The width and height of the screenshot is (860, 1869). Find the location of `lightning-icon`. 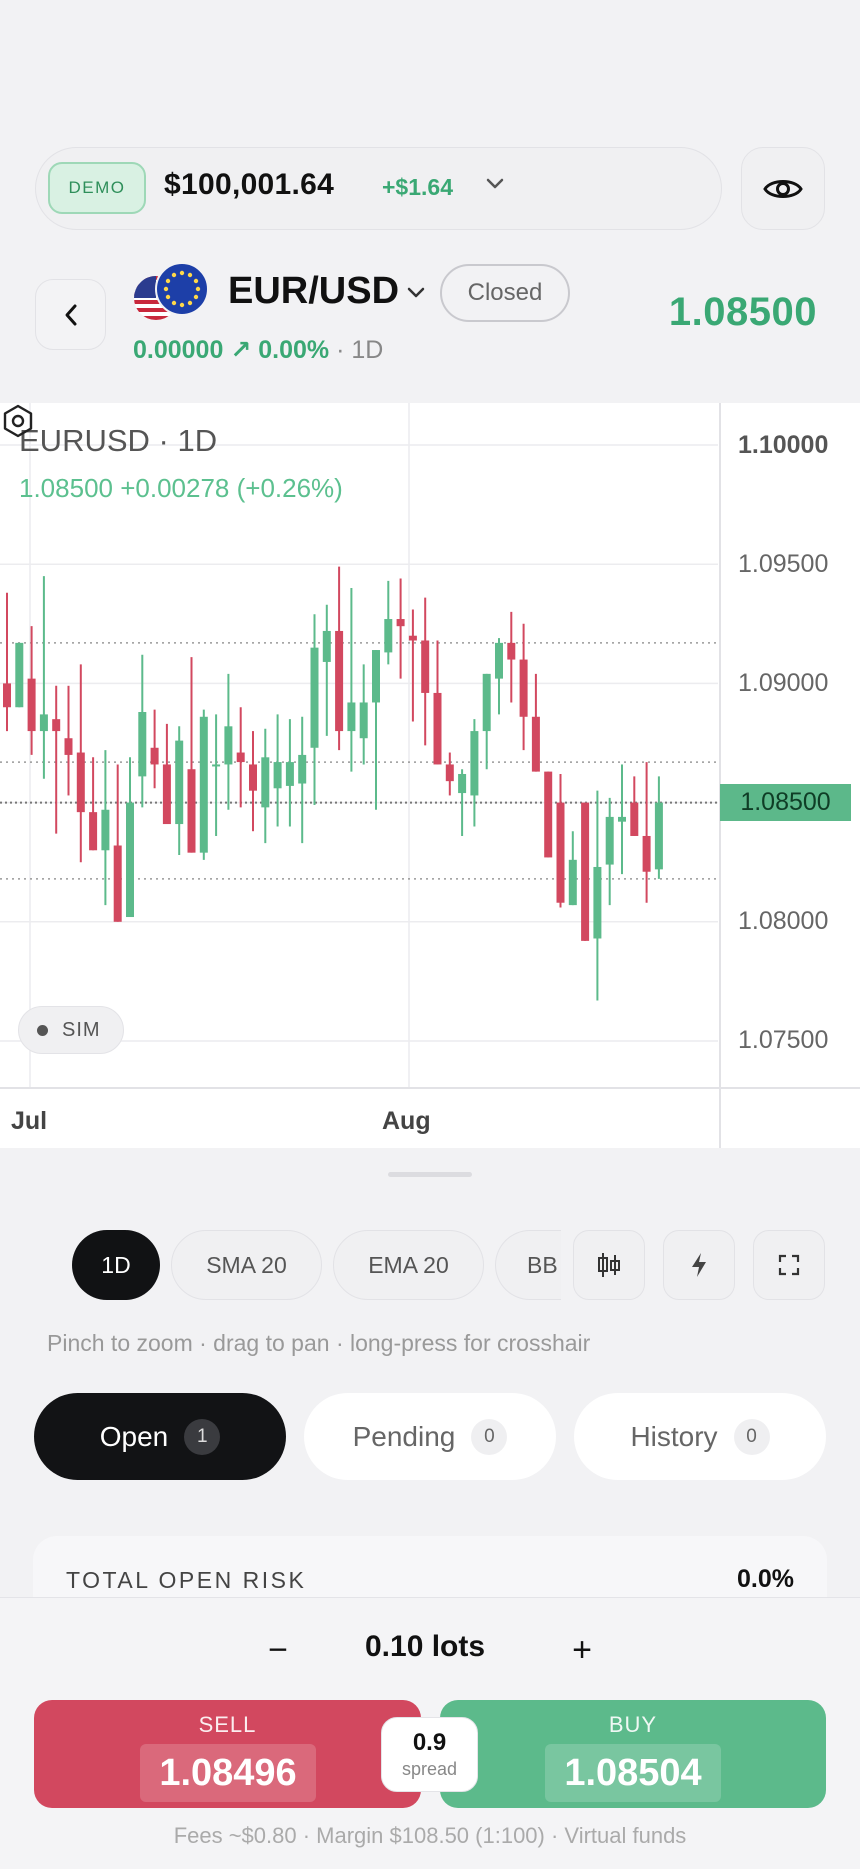

lightning-icon is located at coordinates (699, 1265).